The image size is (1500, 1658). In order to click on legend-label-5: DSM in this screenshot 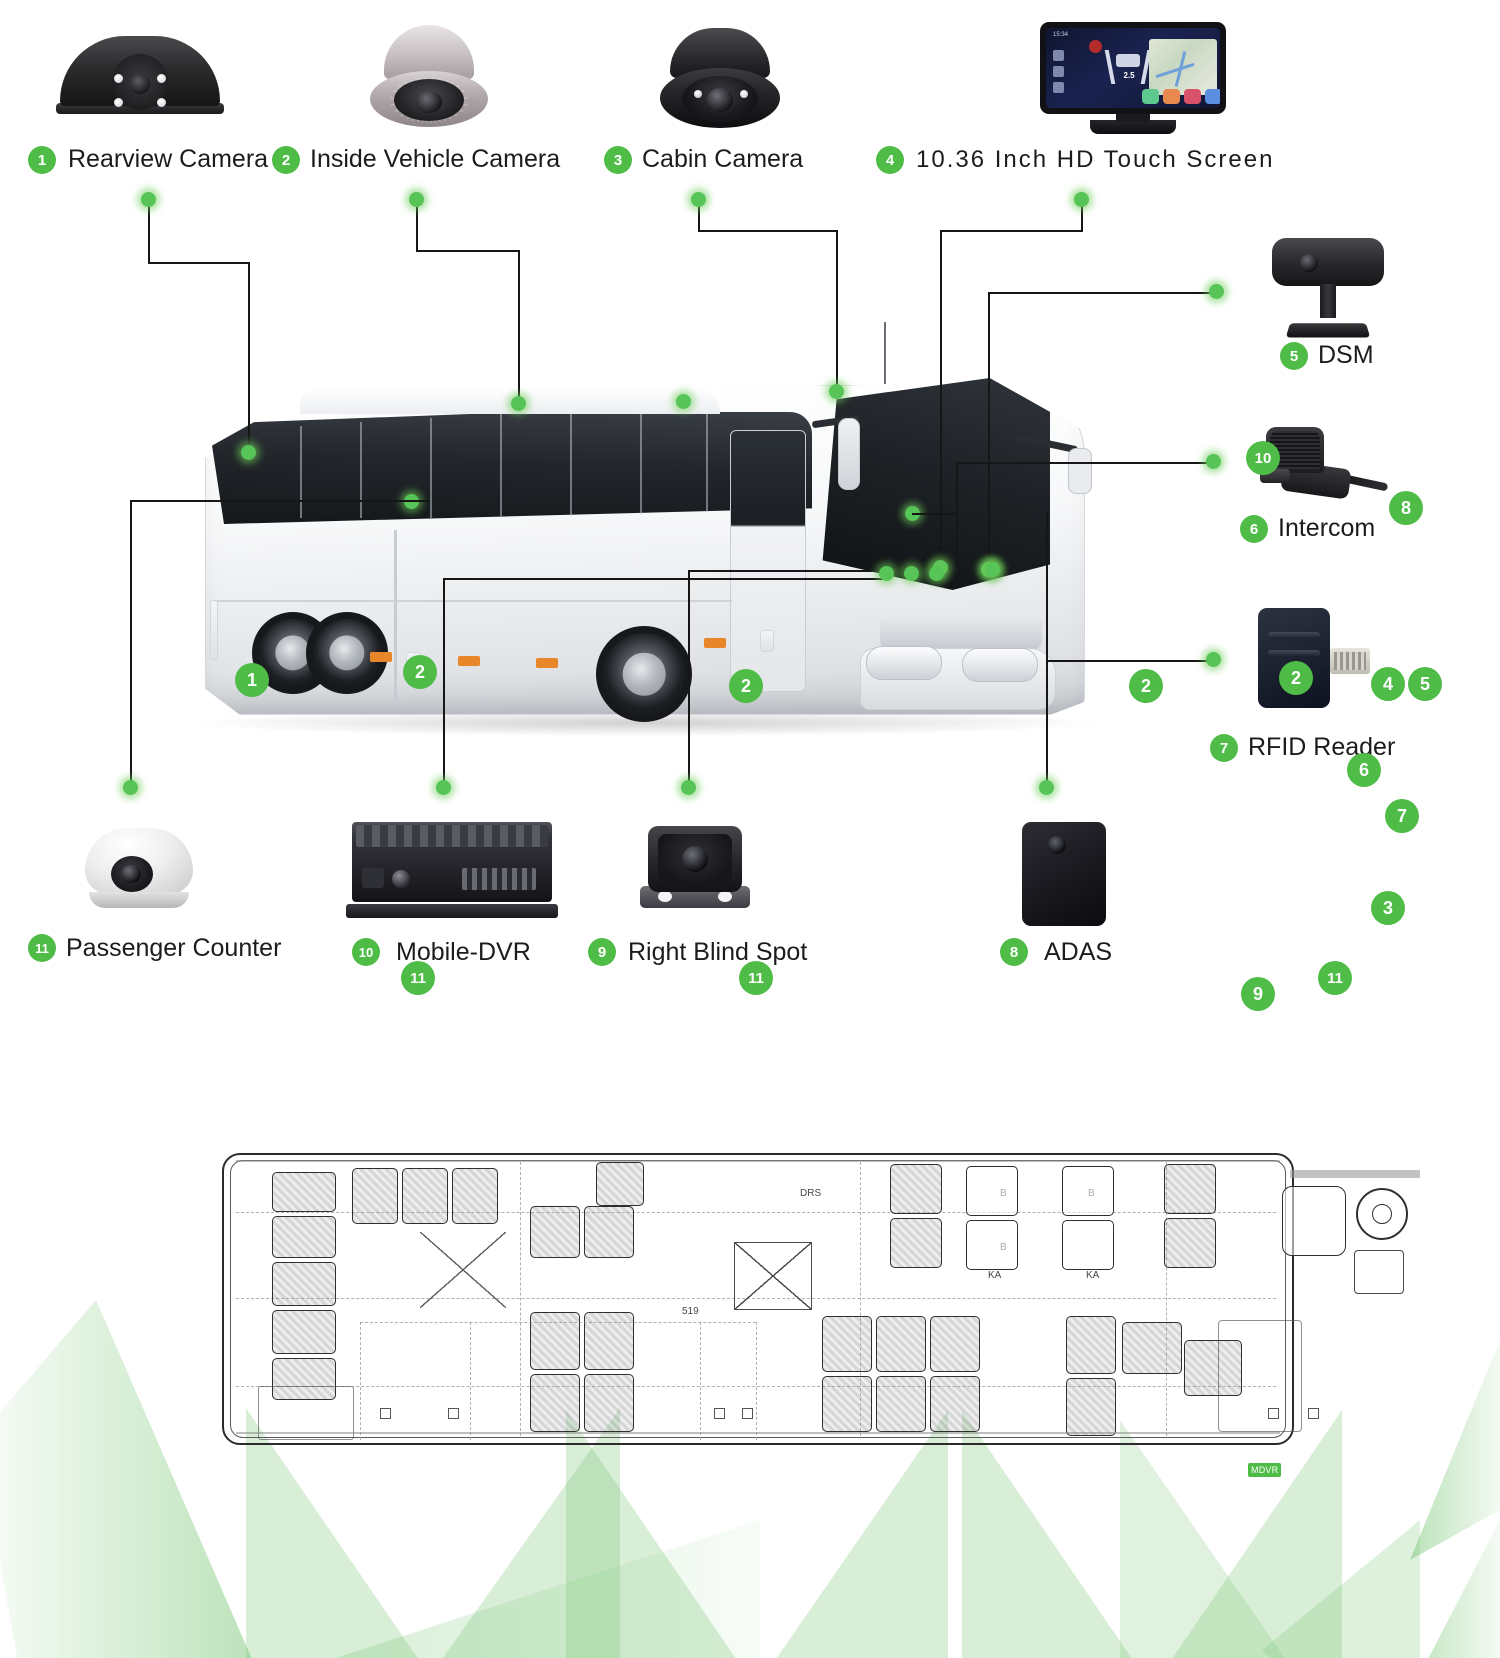, I will do `click(1346, 355)`.